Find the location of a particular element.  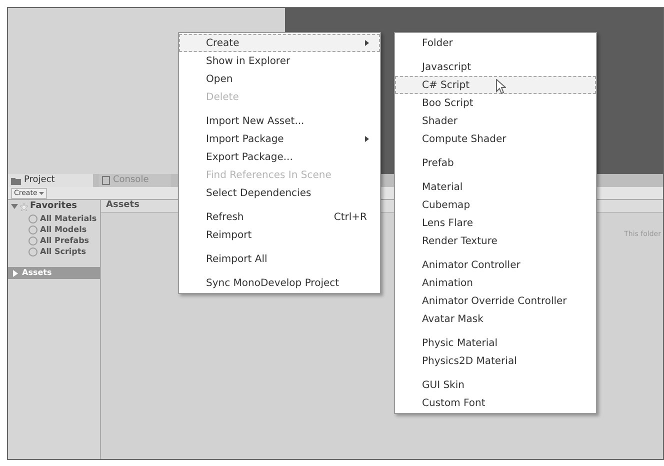

menu-item: Physics2D Material is located at coordinates (495, 361).